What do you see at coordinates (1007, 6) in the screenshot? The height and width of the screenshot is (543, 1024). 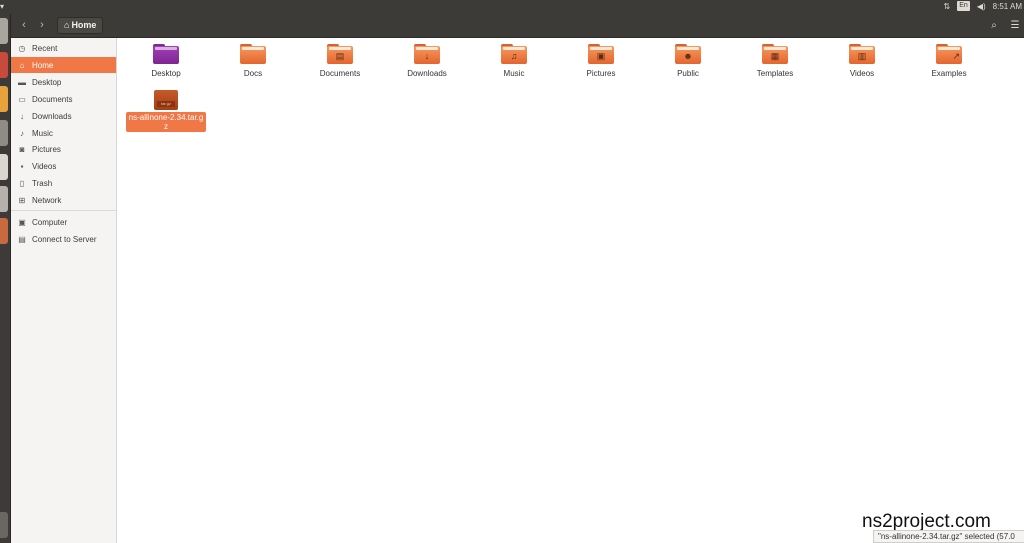 I see `clock: 8:51 AM` at bounding box center [1007, 6].